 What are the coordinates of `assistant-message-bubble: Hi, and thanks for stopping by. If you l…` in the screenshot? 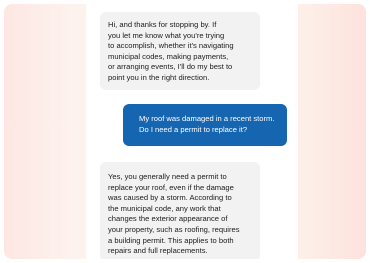 It's located at (180, 51).